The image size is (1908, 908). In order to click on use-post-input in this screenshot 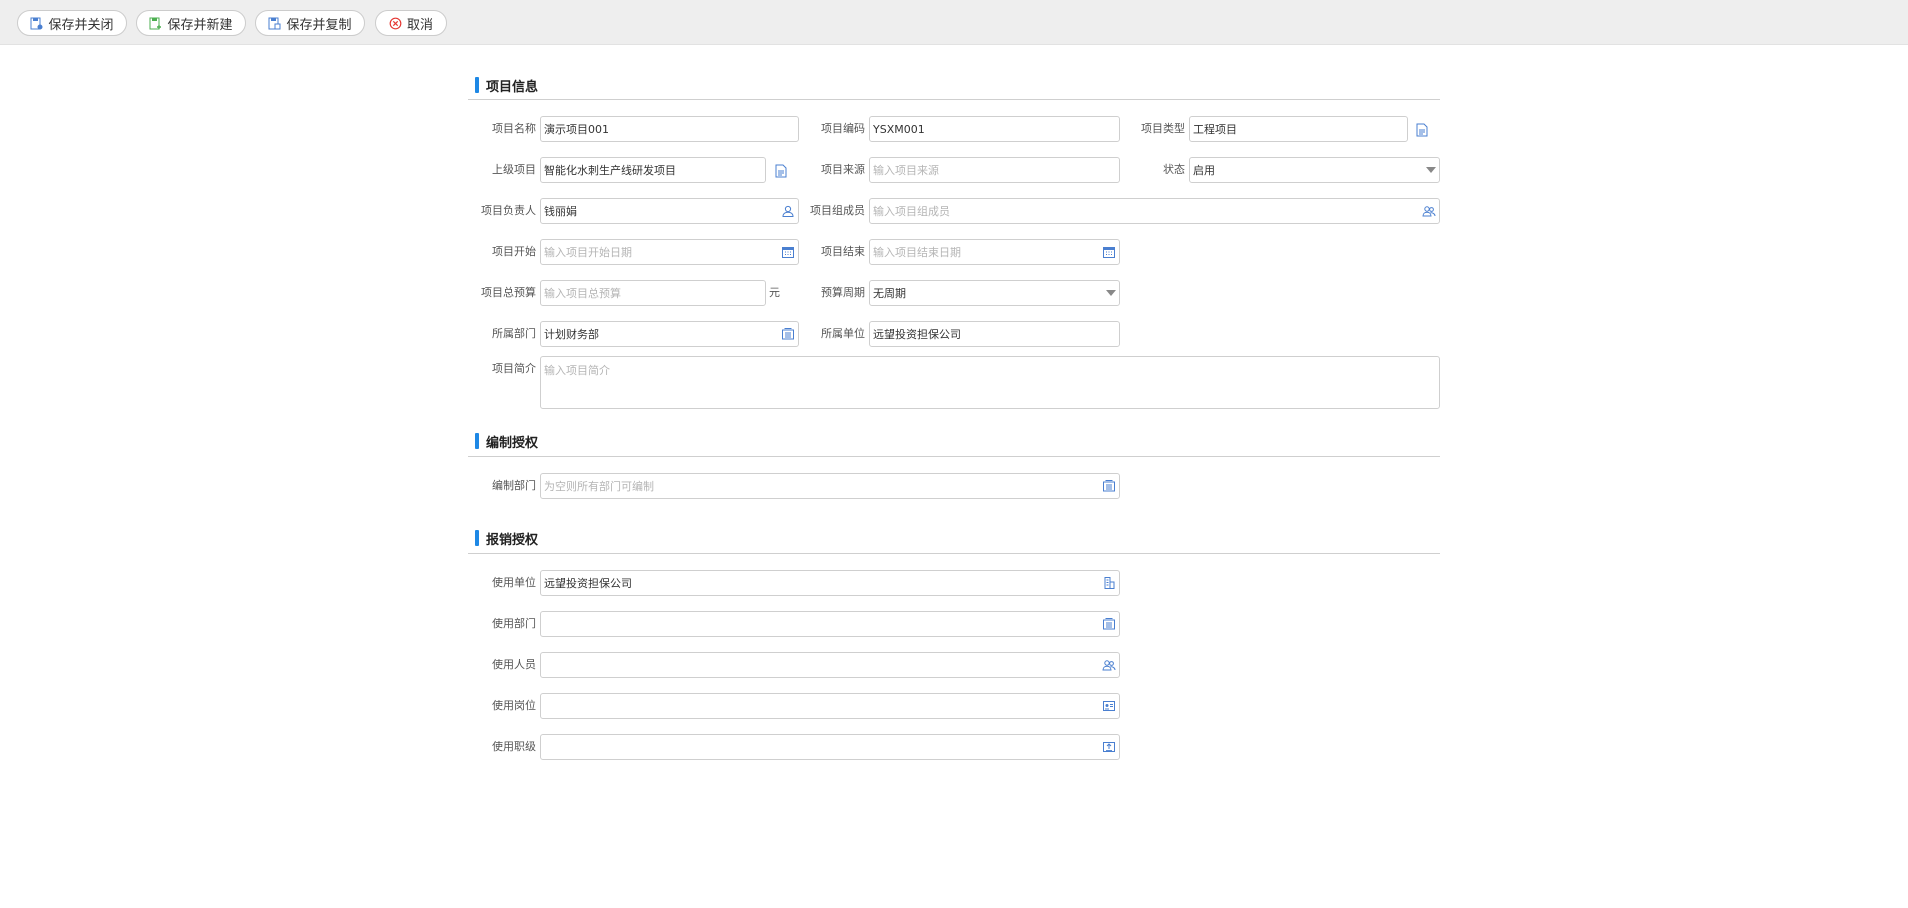, I will do `click(830, 706)`.